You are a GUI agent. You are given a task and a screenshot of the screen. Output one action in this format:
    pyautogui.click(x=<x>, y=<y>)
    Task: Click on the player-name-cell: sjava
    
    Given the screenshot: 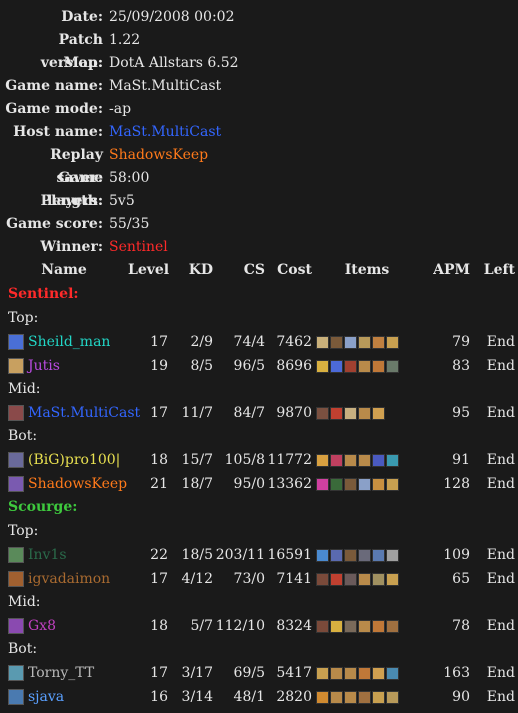 What is the action you would take?
    pyautogui.click(x=64, y=697)
    